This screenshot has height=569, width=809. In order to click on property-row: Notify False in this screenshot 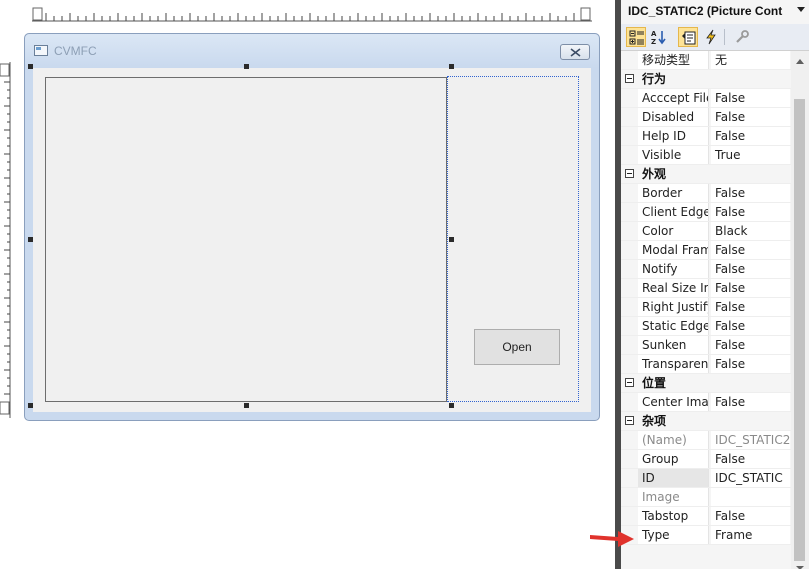, I will do `click(706, 269)`.